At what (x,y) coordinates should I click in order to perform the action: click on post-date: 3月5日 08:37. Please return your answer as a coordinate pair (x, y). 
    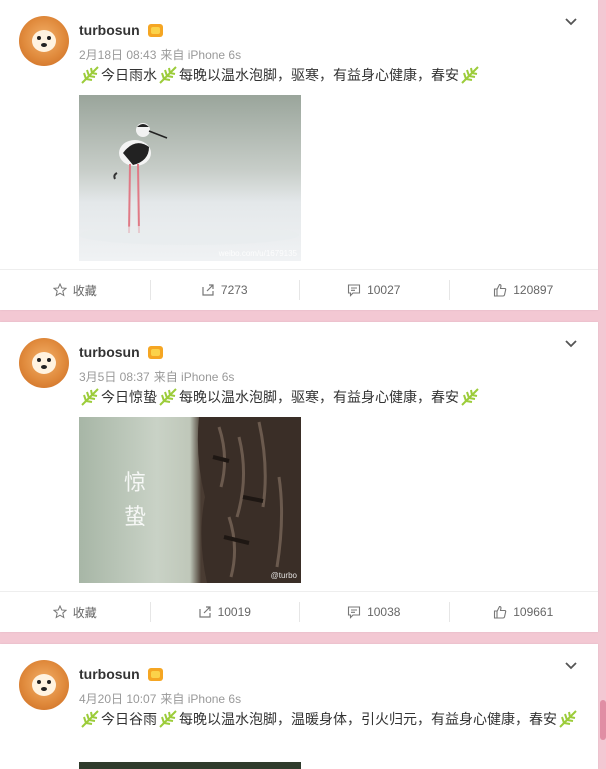
    Looking at the image, I should click on (114, 377).